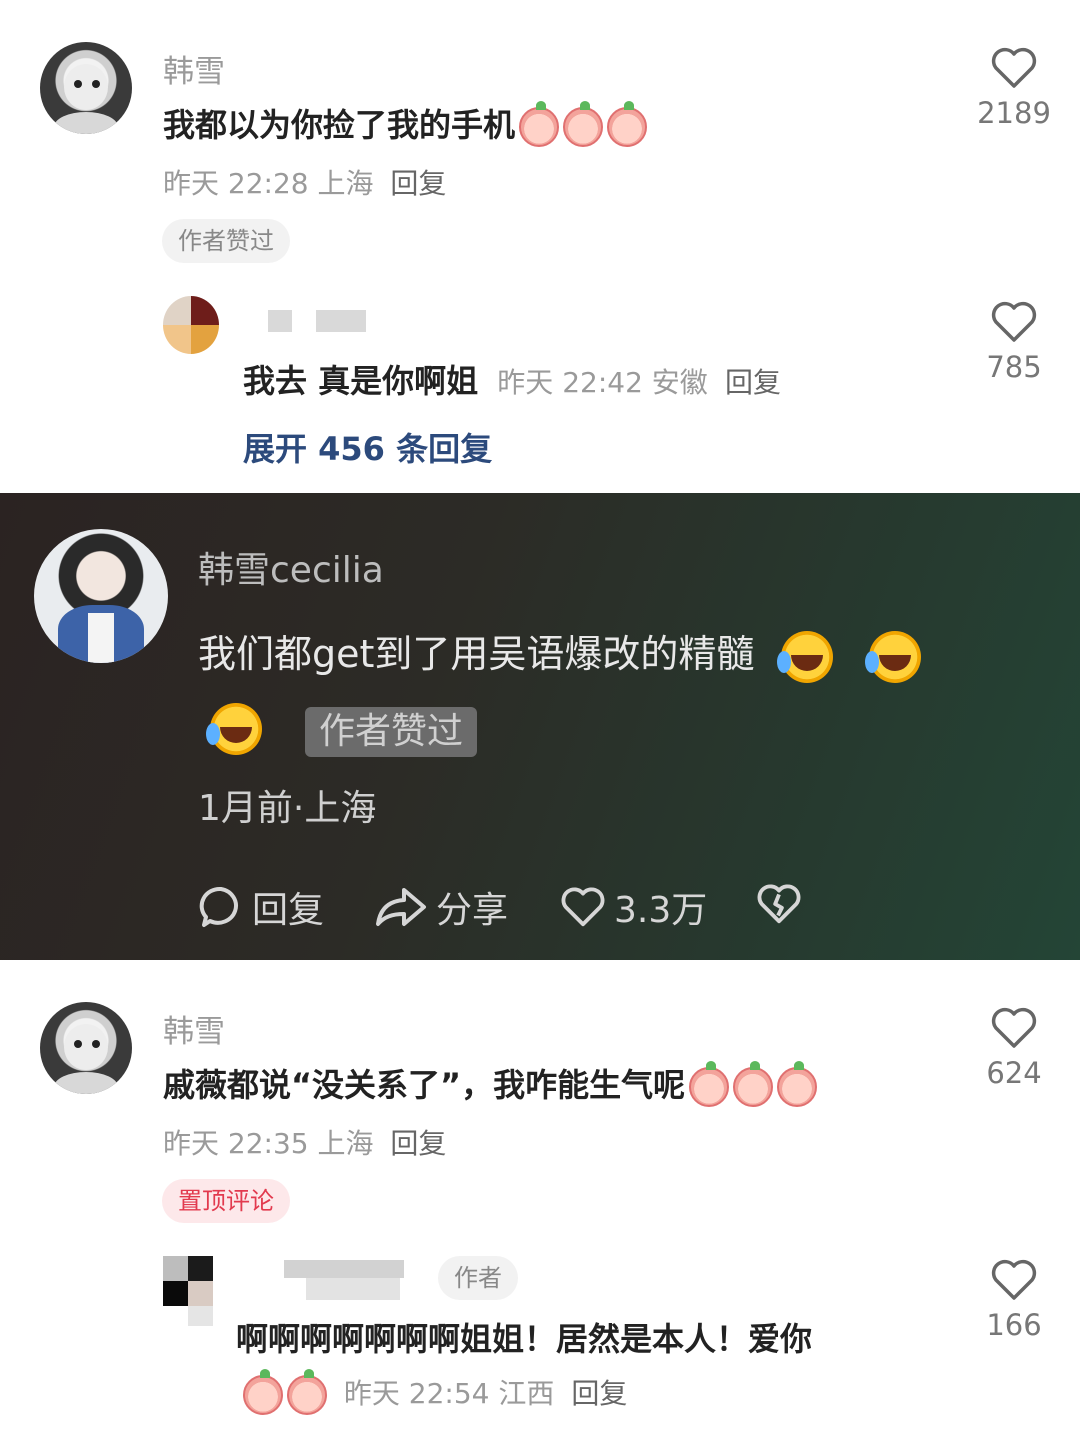  I want to click on reply-text: 我去 真是你啊姐, so click(361, 381).